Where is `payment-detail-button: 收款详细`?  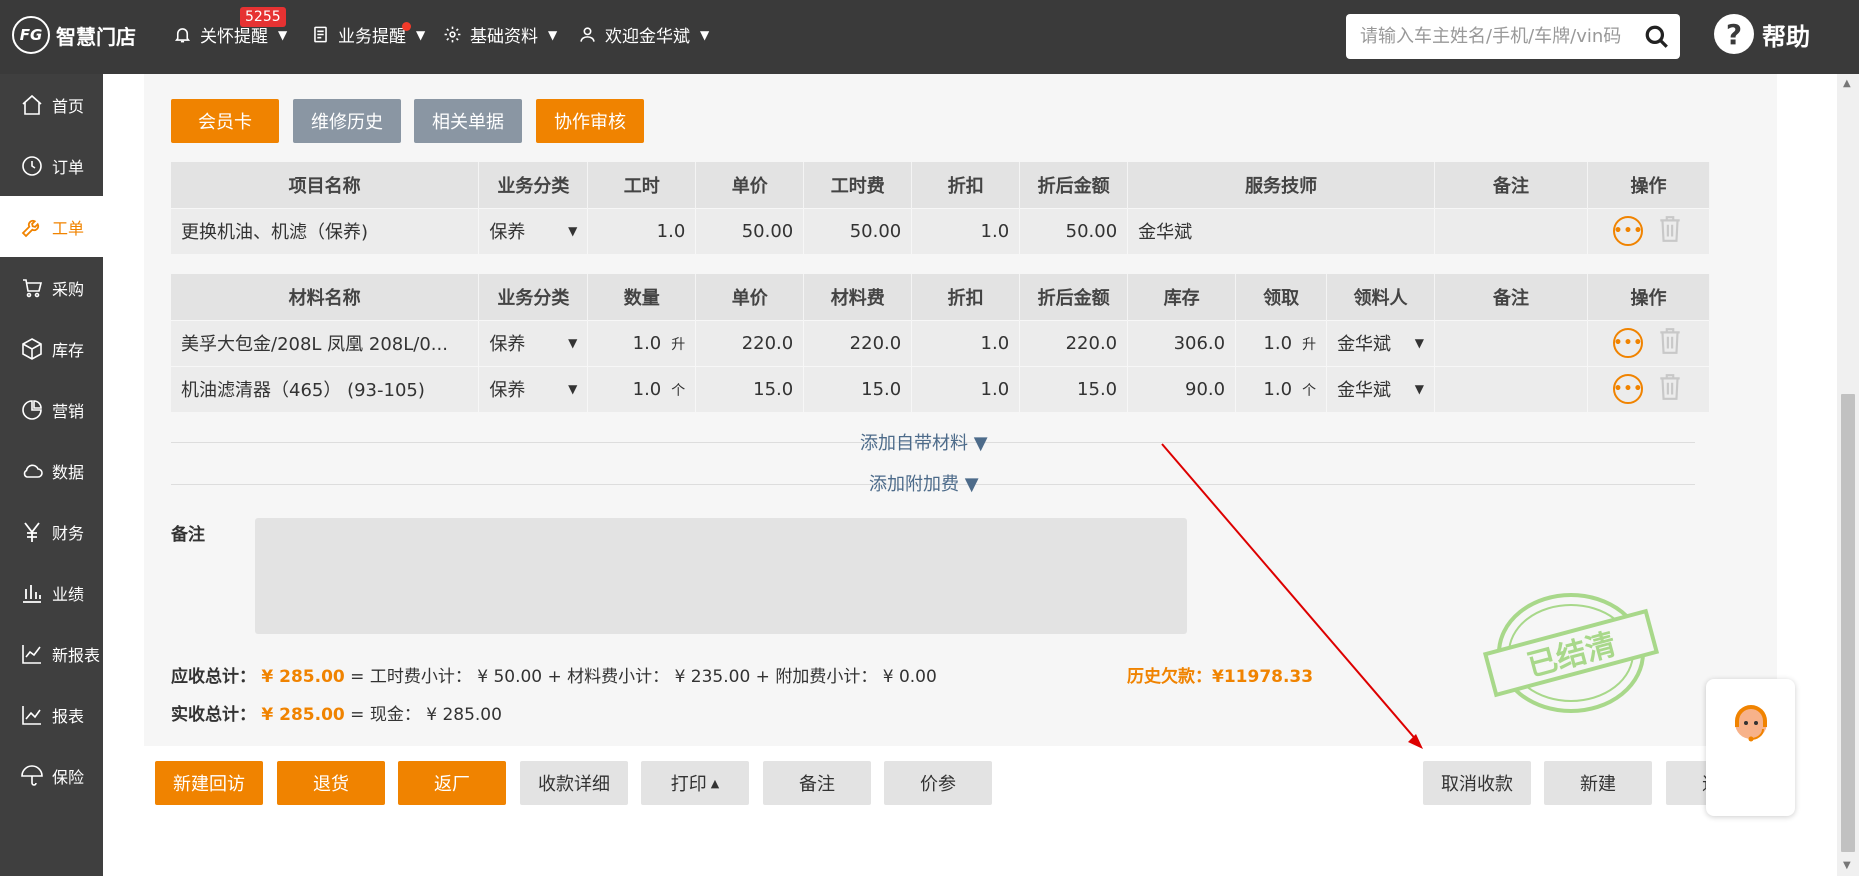 payment-detail-button: 收款详细 is located at coordinates (574, 783).